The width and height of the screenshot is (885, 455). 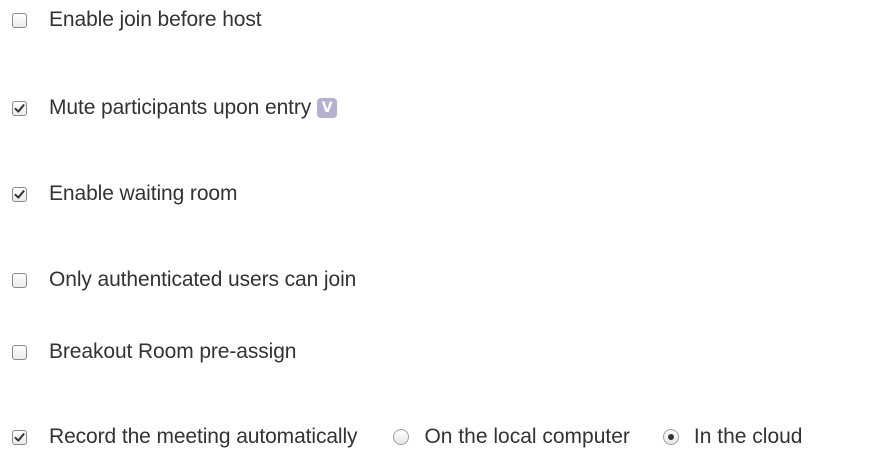 What do you see at coordinates (19, 352) in the screenshot?
I see `checkbox-breakout-room-pre-assign` at bounding box center [19, 352].